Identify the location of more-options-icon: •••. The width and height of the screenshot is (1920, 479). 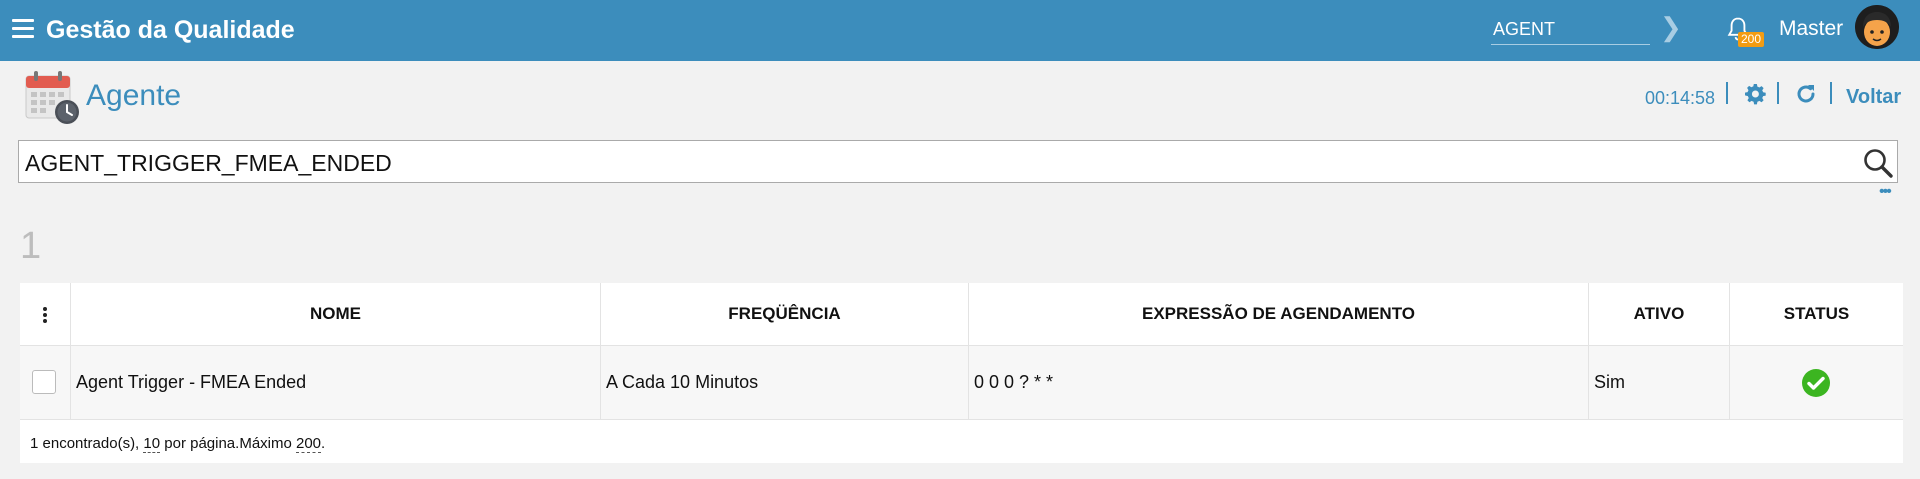
(1885, 192).